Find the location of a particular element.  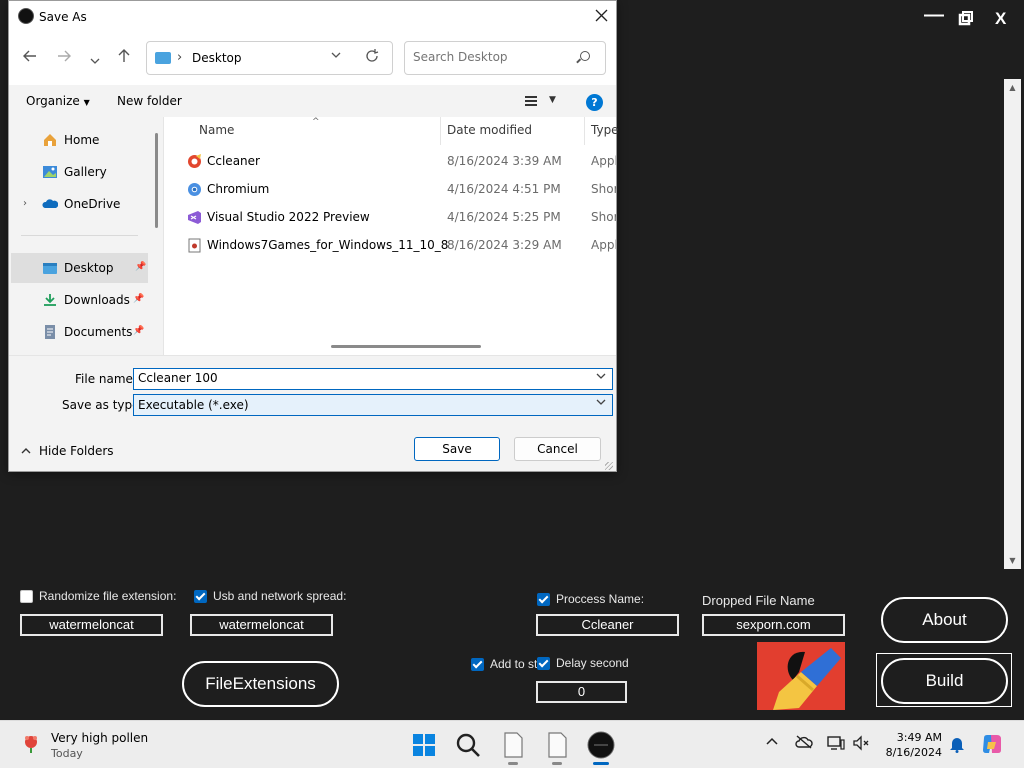

nav-item-documents: Documents 📌 is located at coordinates (79, 332).